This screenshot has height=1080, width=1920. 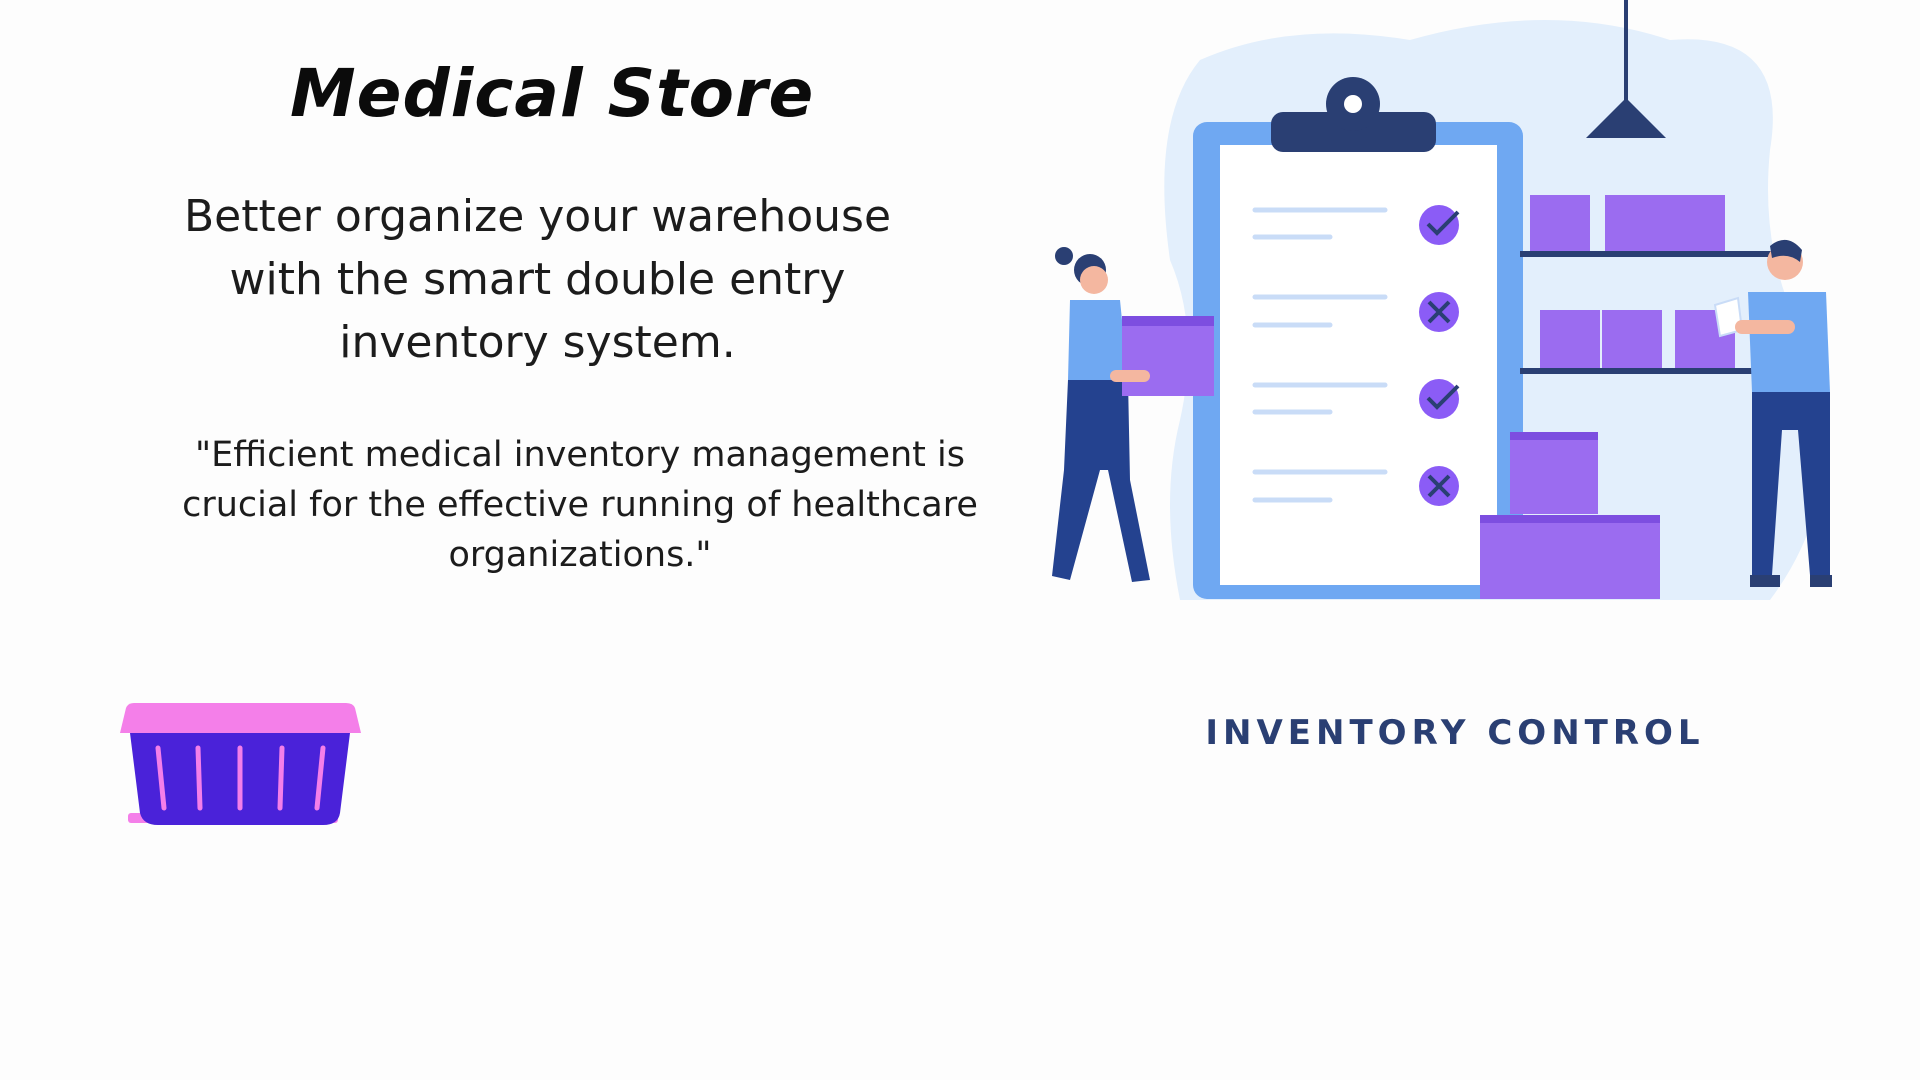 What do you see at coordinates (240, 764) in the screenshot?
I see `basket-icon` at bounding box center [240, 764].